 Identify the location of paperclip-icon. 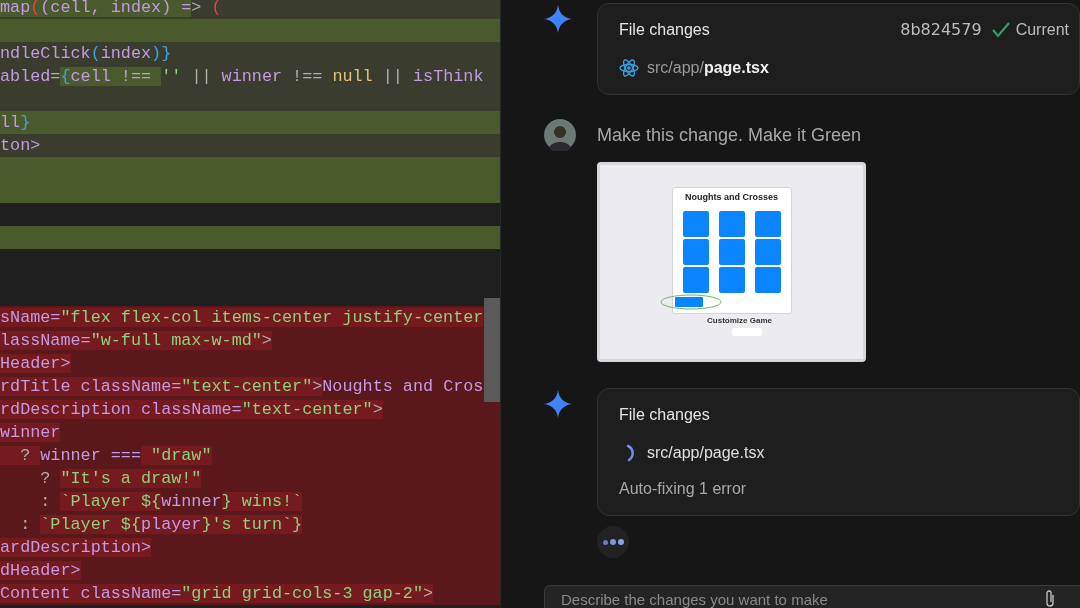
(1050, 598).